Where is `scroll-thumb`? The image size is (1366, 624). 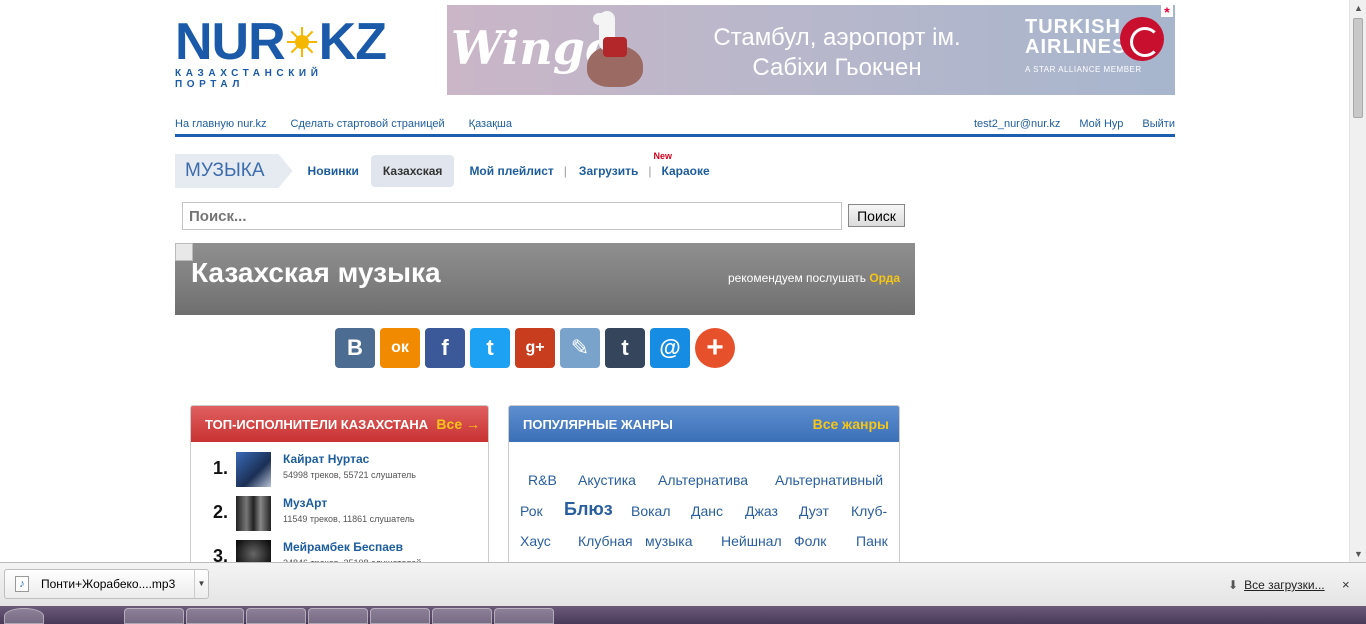 scroll-thumb is located at coordinates (1358, 68).